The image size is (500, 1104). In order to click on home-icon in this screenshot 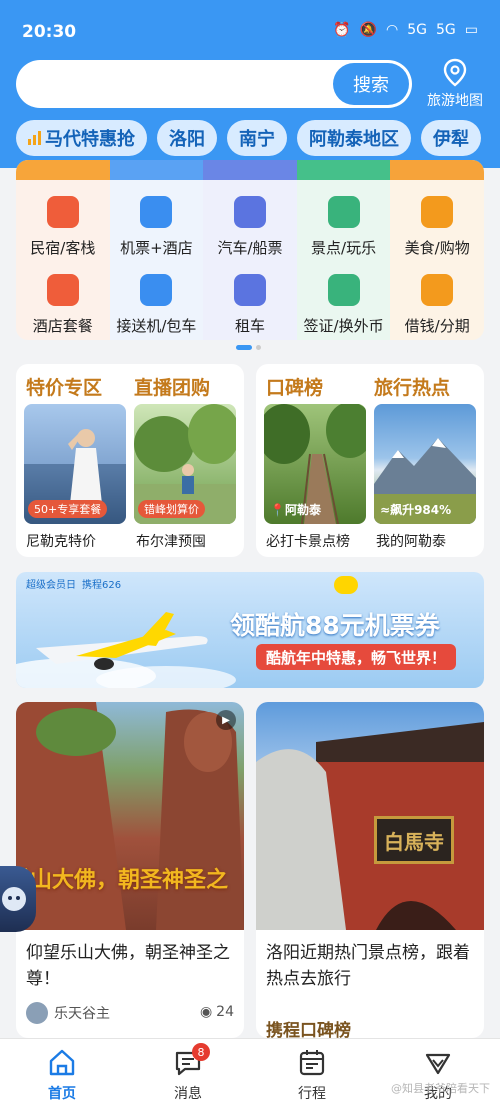, I will do `click(62, 1062)`.